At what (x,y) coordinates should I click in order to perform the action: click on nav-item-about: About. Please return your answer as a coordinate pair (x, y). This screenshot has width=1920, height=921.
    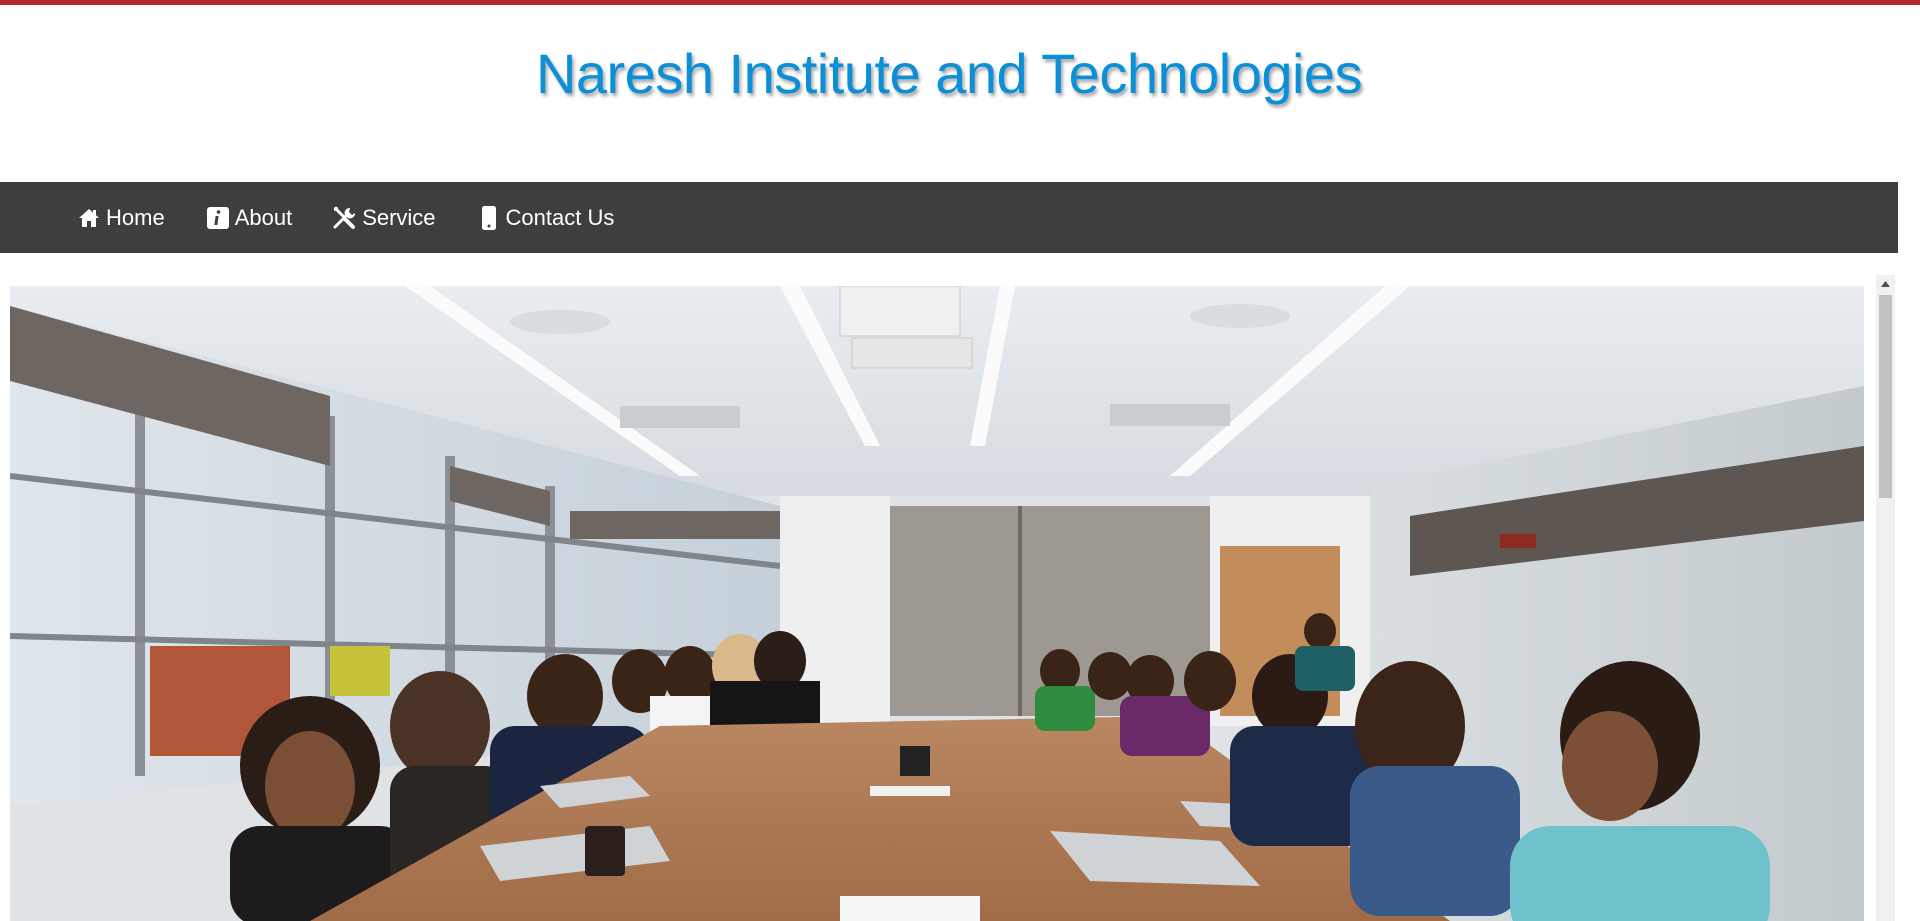
    Looking at the image, I should click on (249, 217).